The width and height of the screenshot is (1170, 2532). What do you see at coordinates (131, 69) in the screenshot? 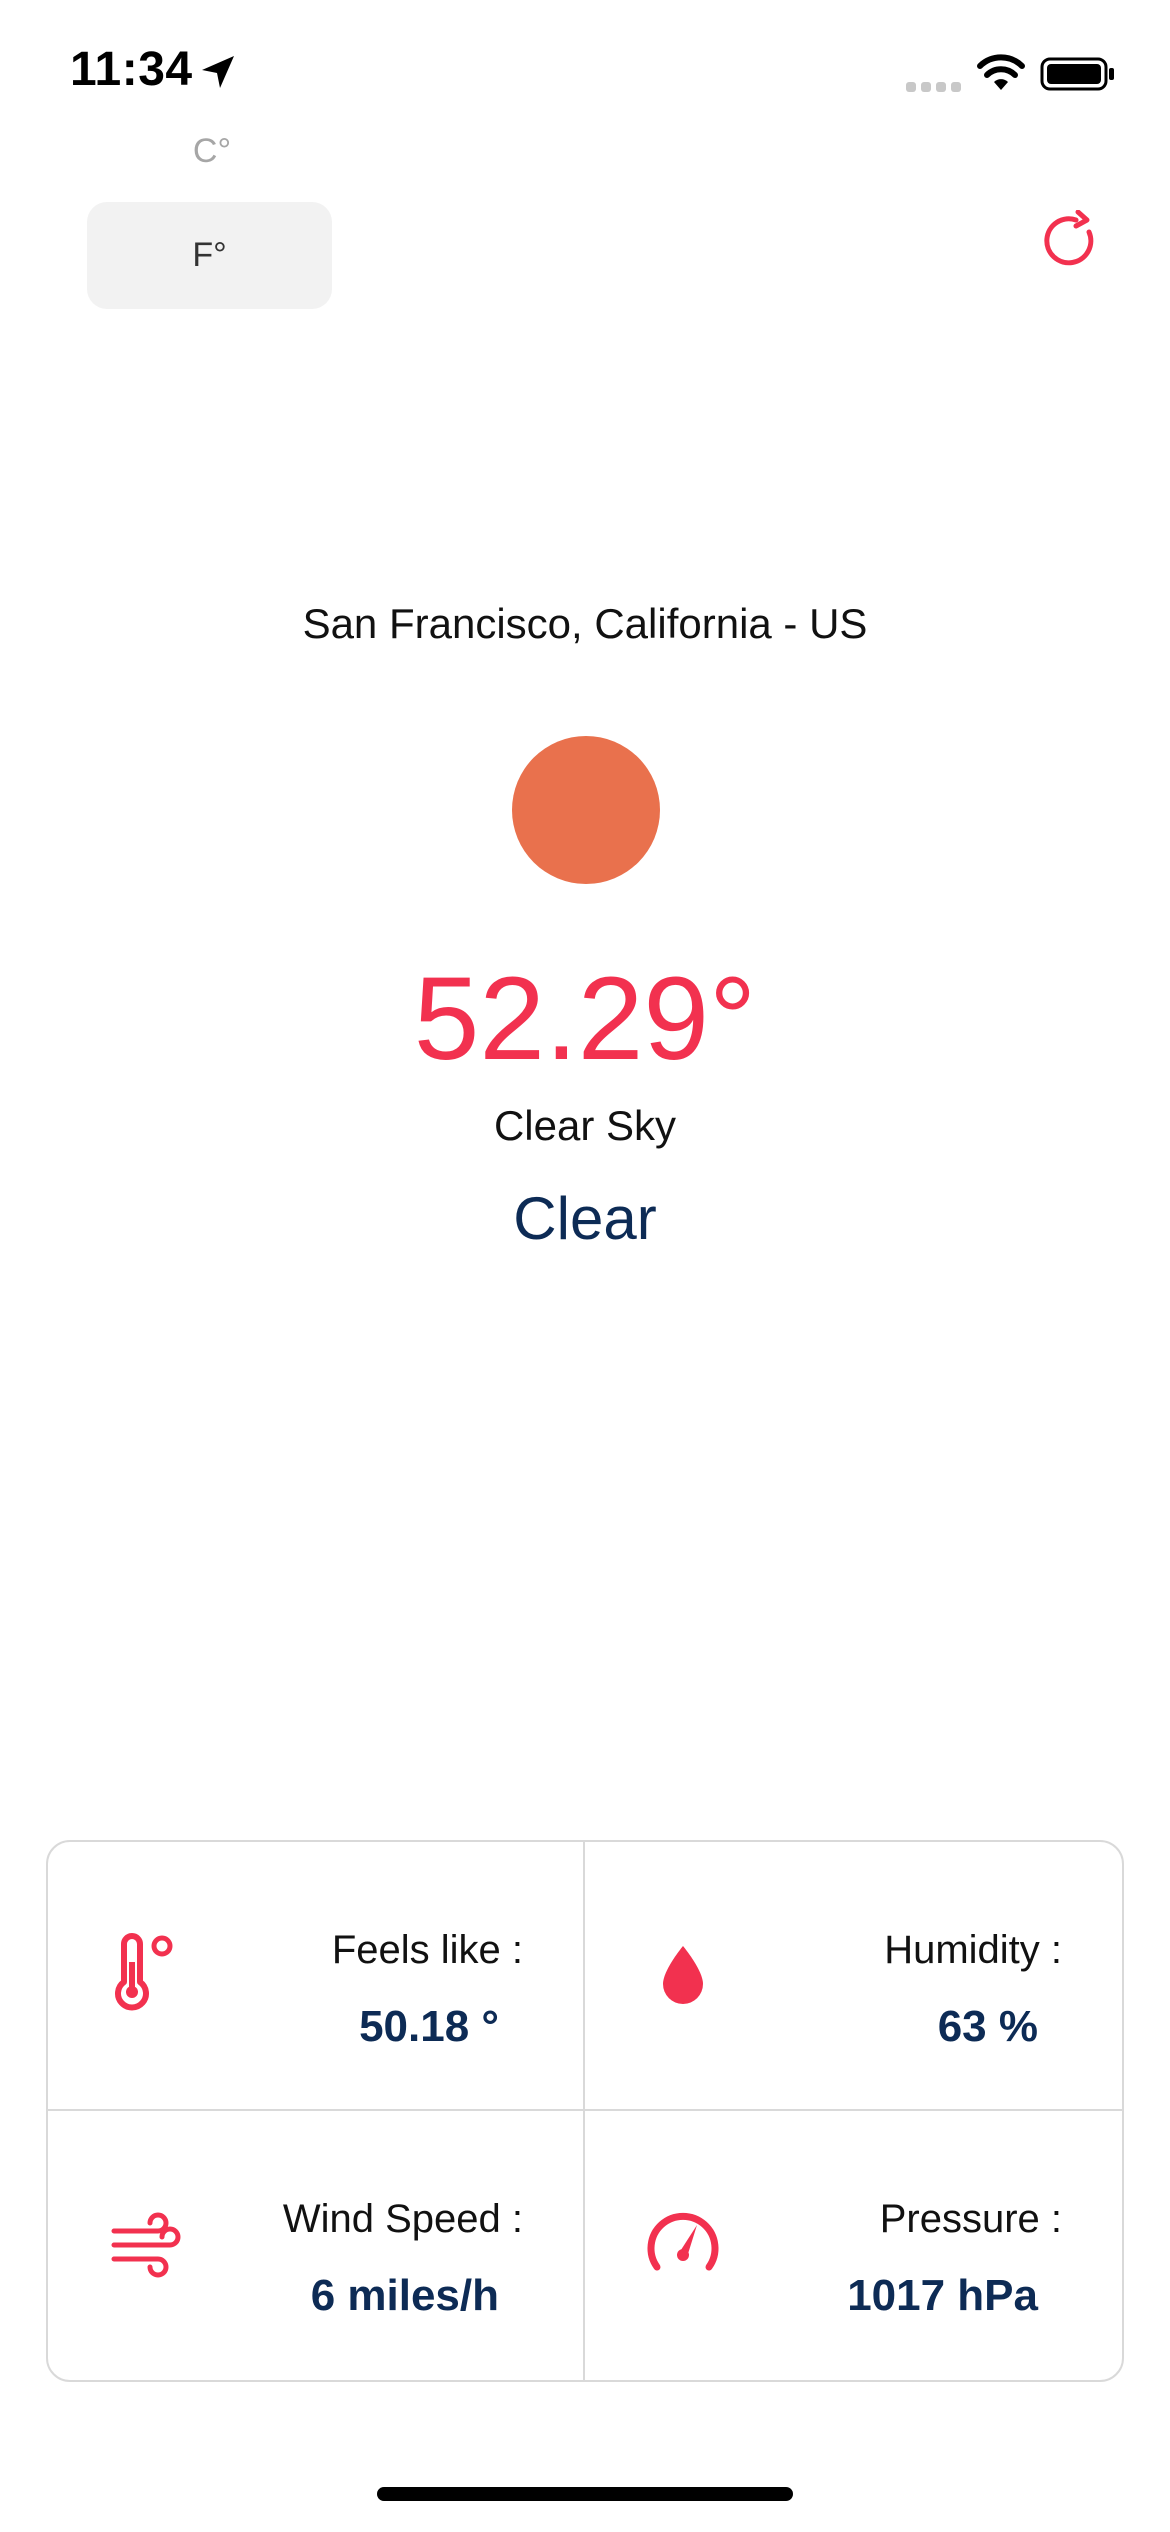
I see `status-time: 11:34` at bounding box center [131, 69].